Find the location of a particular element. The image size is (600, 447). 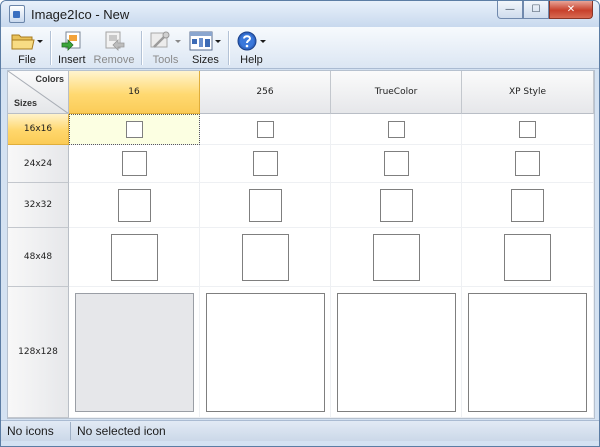

icon-cell-truecolor-16x16 is located at coordinates (396, 129).